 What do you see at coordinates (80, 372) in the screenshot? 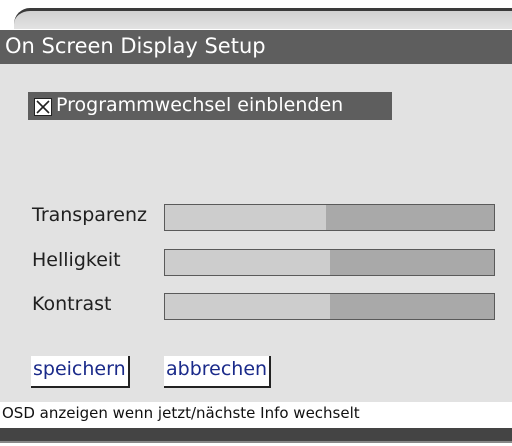
I see `save-button: speichern` at bounding box center [80, 372].